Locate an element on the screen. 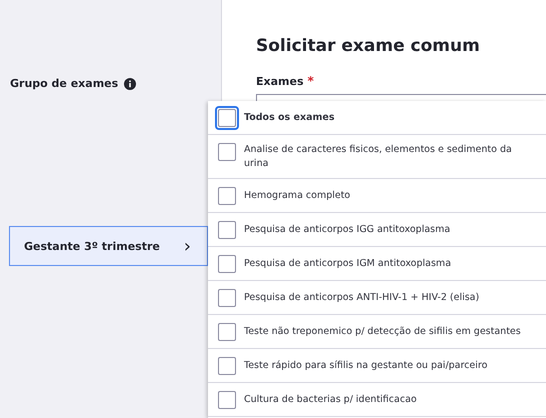  option-label: Teste não treponemico p/ detecção de sifilis em gestantes is located at coordinates (382, 331).